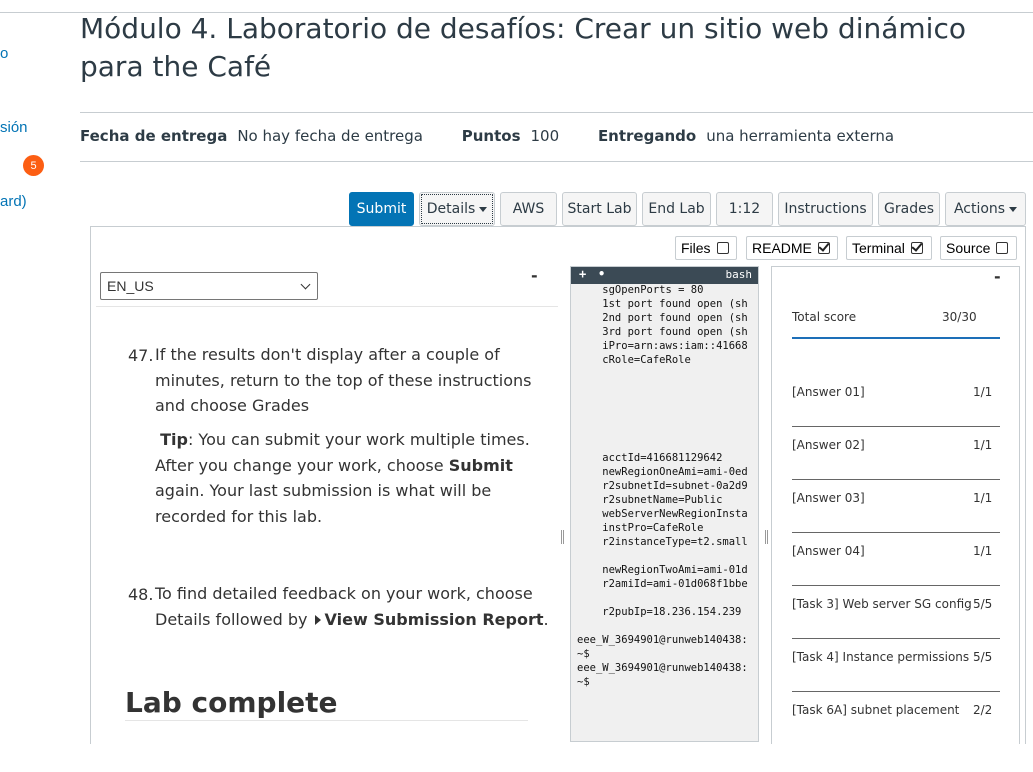 The height and width of the screenshot is (772, 1033). I want to click on view-submission-report-emphasis: View Submission Report, so click(434, 619).